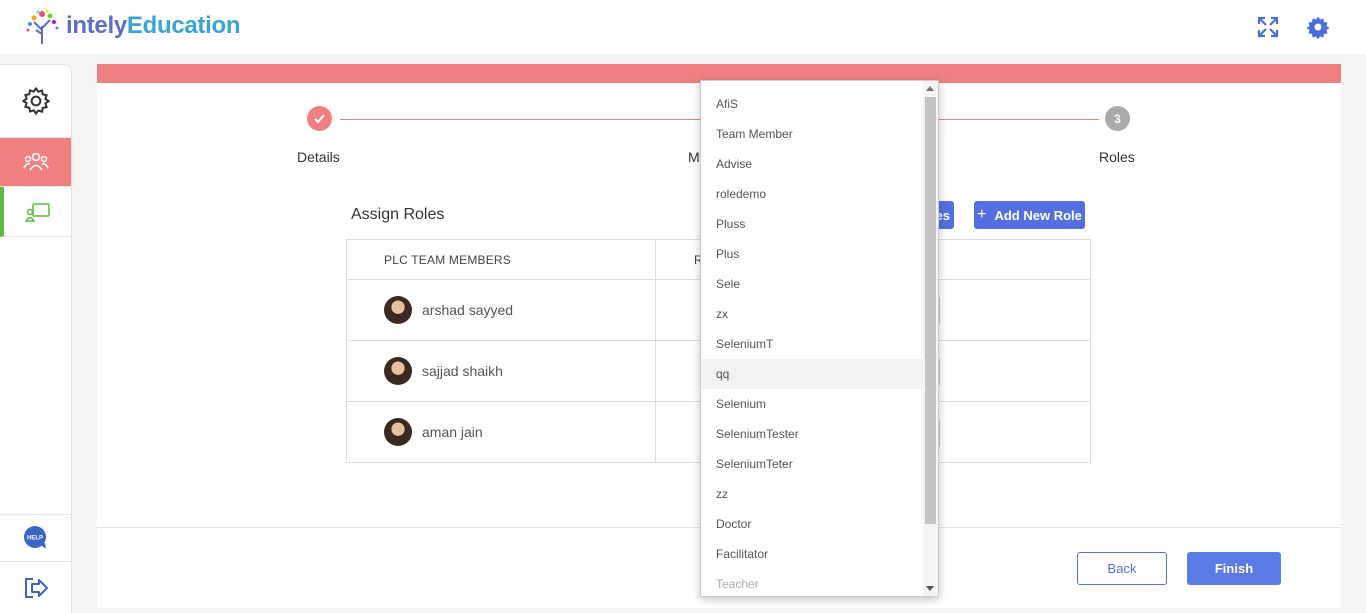 Image resolution: width=1366 pixels, height=613 pixels. Describe the element at coordinates (812, 284) in the screenshot. I see `dropdown-option: Sele` at that location.